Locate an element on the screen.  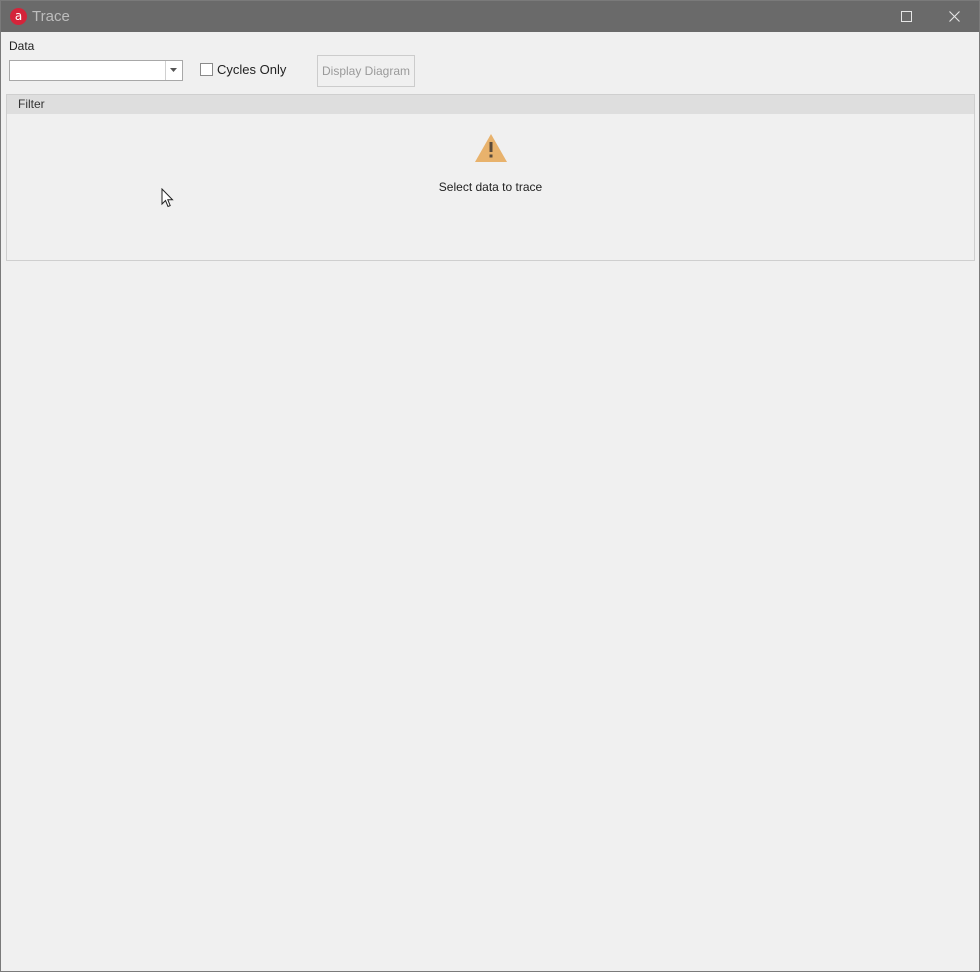
close-button is located at coordinates (954, 16).